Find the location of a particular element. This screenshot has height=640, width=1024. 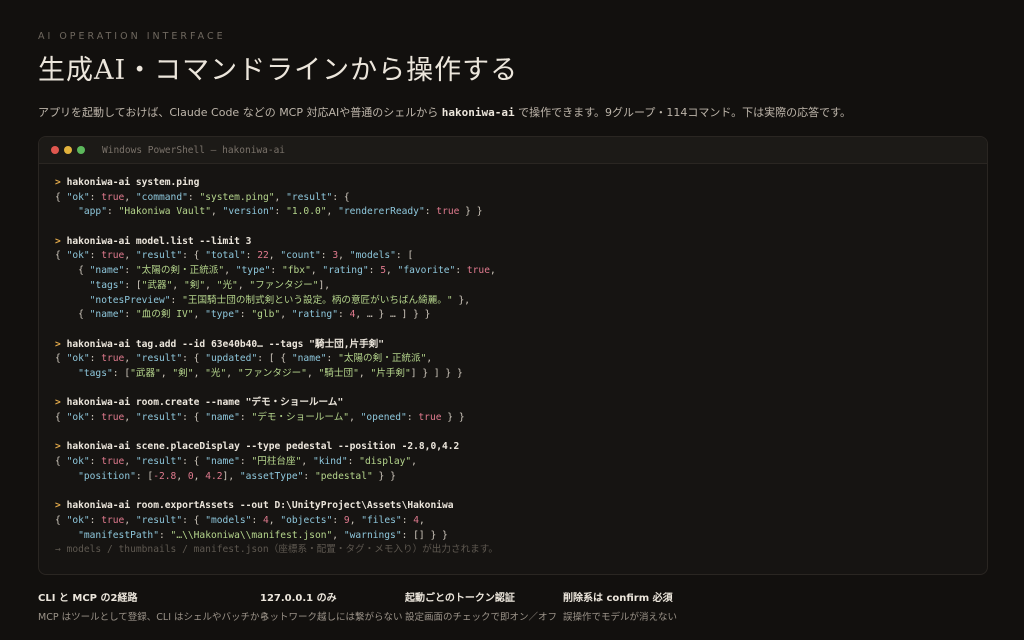

json-token: "デモ・ショールーム" is located at coordinates (300, 417).